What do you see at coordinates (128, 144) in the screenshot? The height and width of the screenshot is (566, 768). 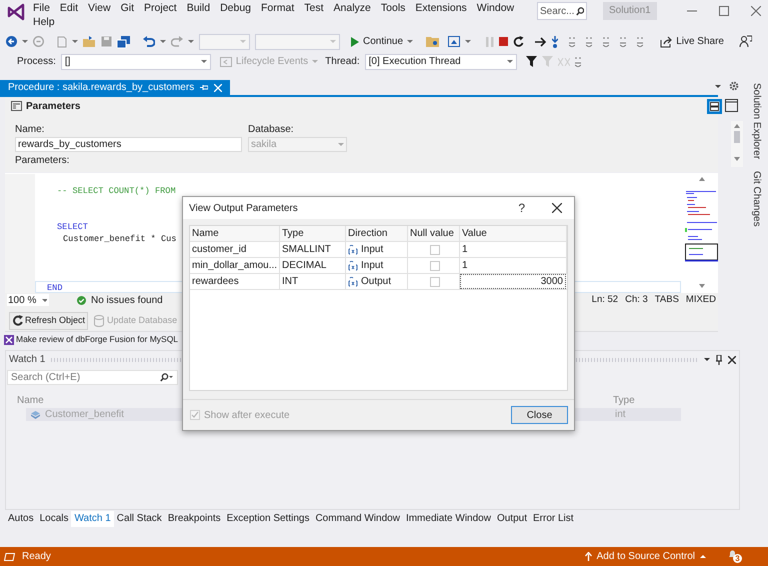 I see `name-input: rewards_by_customers` at bounding box center [128, 144].